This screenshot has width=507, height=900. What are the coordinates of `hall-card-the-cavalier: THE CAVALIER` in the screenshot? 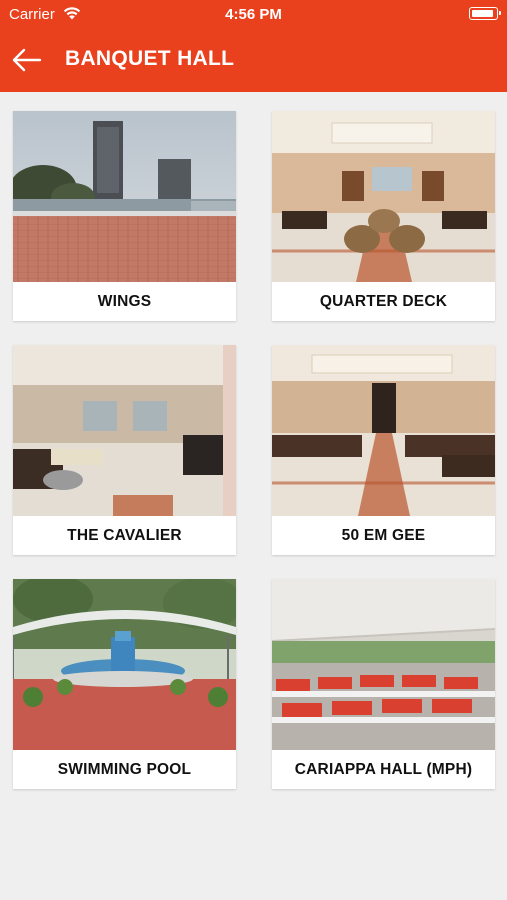 It's located at (124, 450).